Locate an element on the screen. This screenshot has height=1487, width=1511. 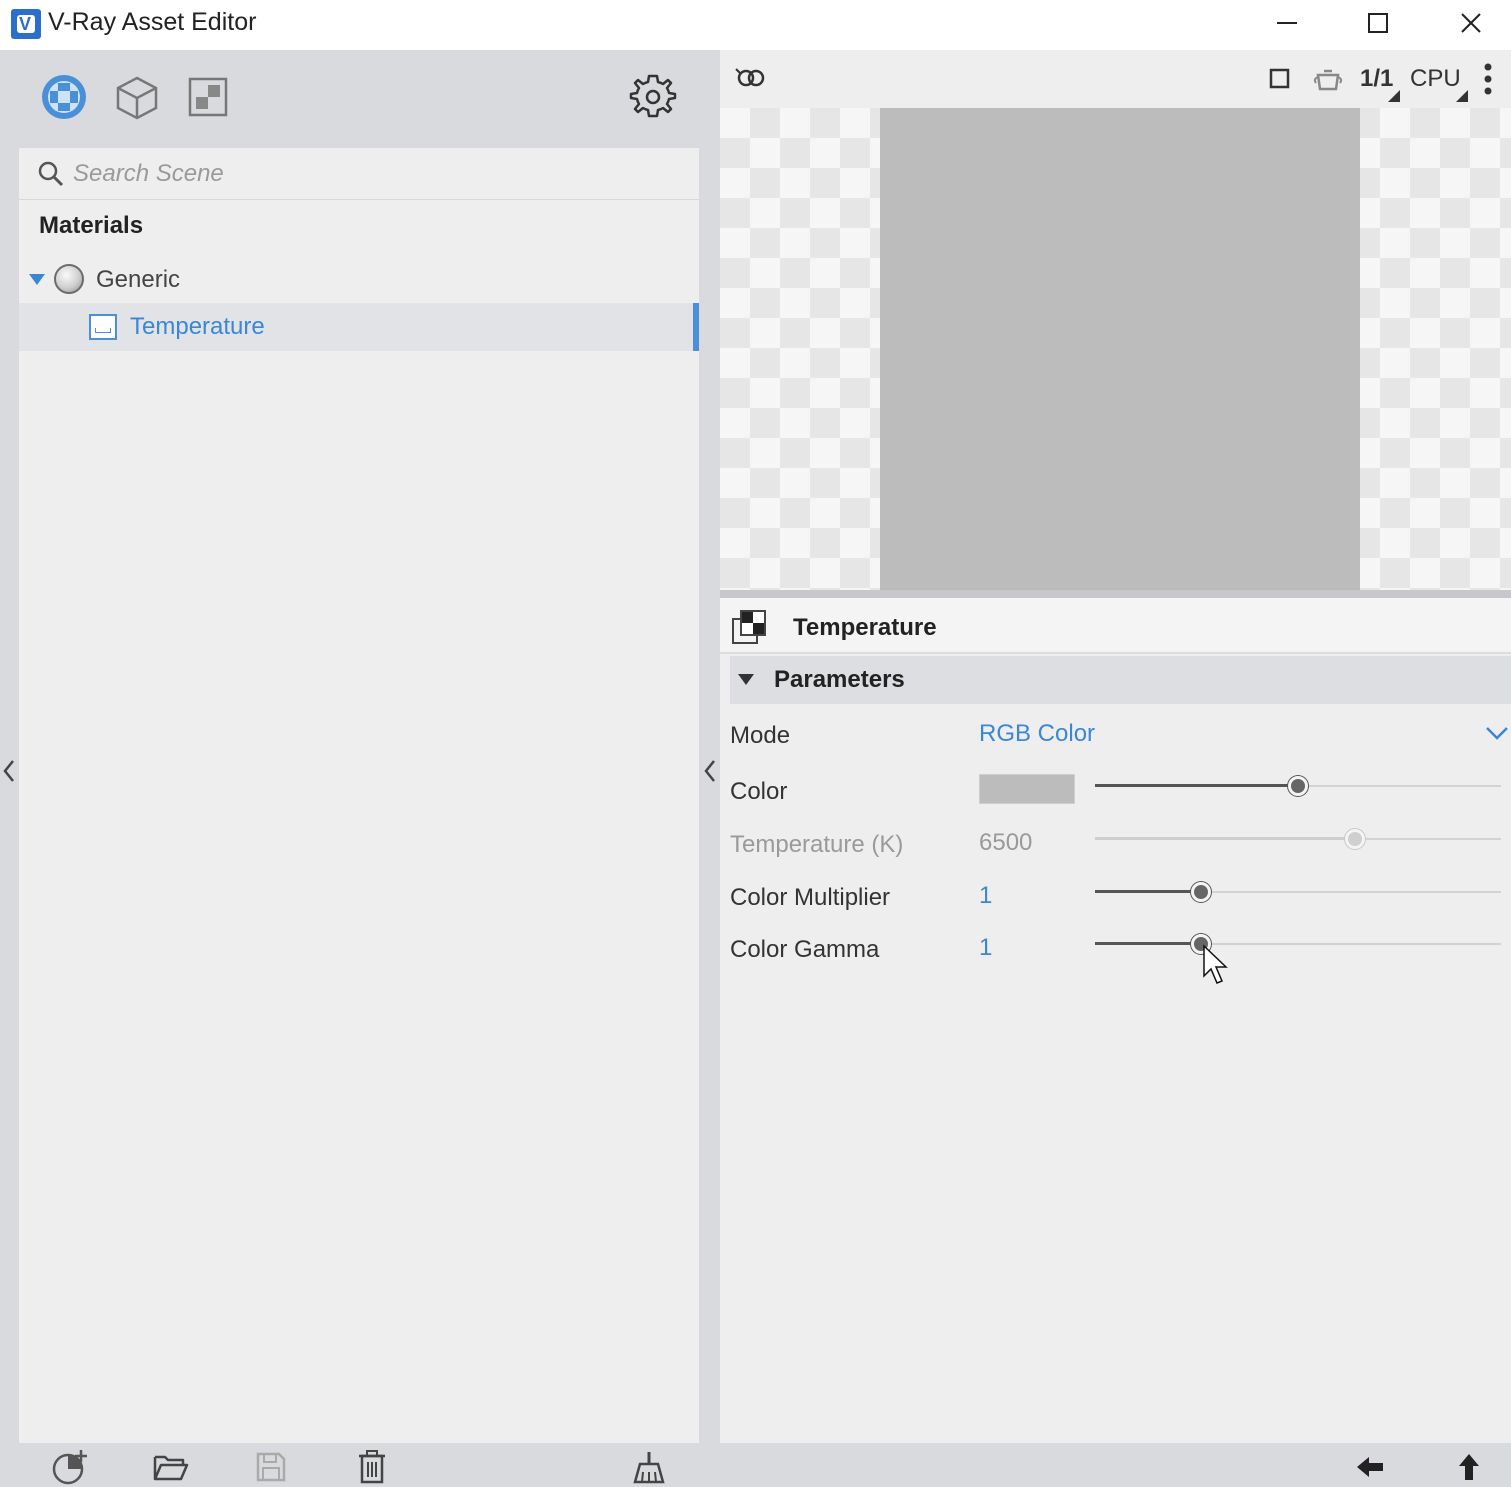
teapot-render-icon is located at coordinates (750, 77).